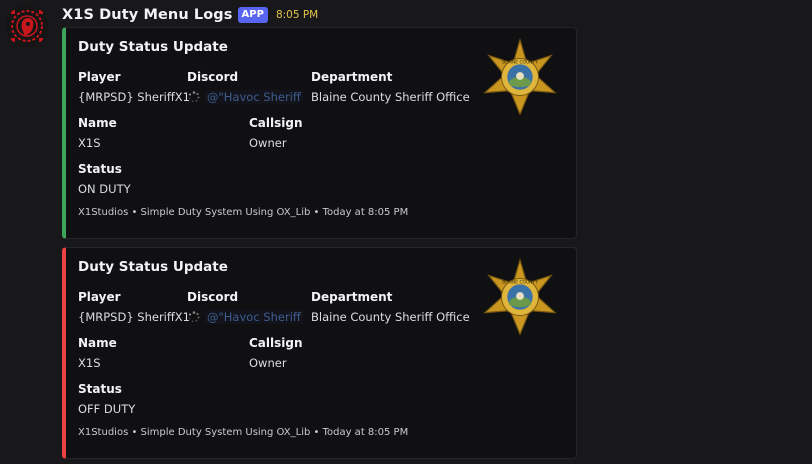 The width and height of the screenshot is (812, 464). Describe the element at coordinates (147, 15) in the screenshot. I see `bot-username: X1S Duty Menu Logs` at that location.